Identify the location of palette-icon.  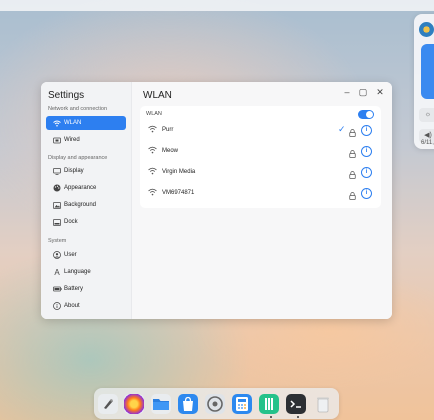
(57, 188).